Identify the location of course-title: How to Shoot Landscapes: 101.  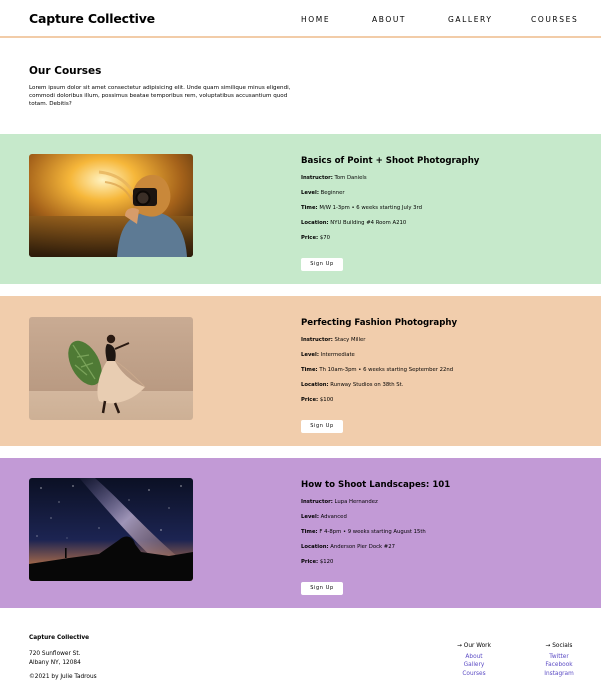
(376, 485).